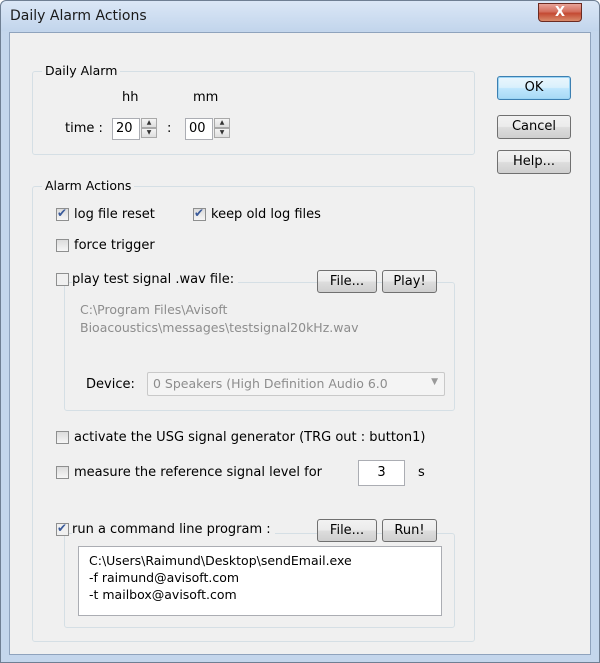  I want to click on alarm-actions-group-label: Alarm Actions, so click(88, 185).